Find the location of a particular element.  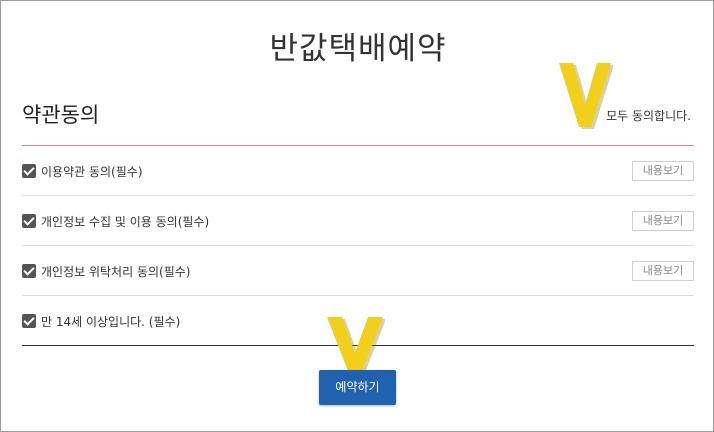

view-privacy-collection-button: 내용보기 is located at coordinates (663, 221).